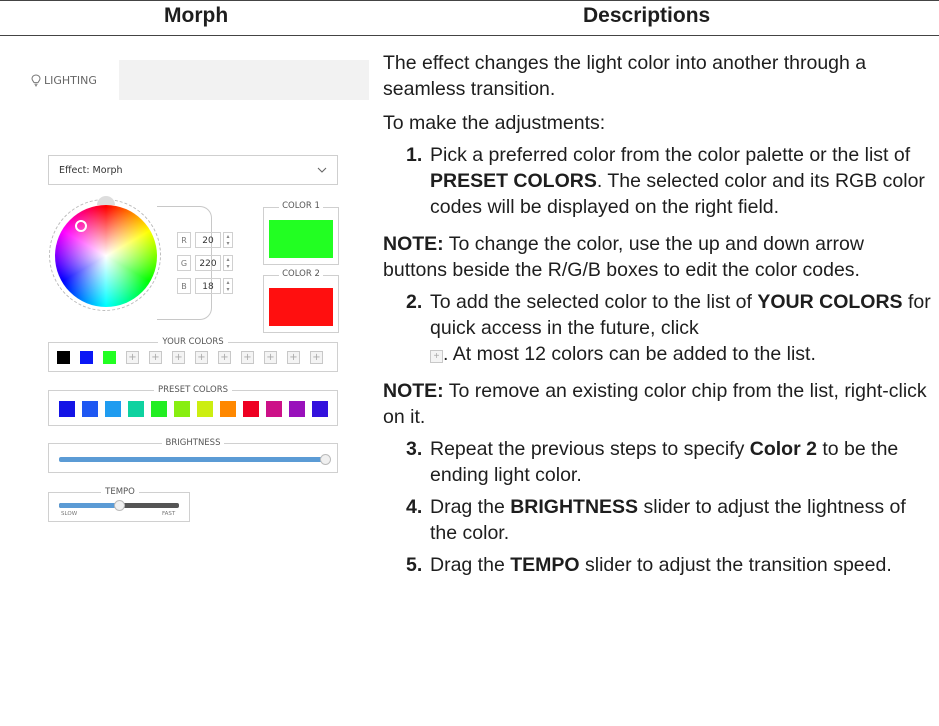  I want to click on rgb-stepper-r: ▴ ▾, so click(228, 240).